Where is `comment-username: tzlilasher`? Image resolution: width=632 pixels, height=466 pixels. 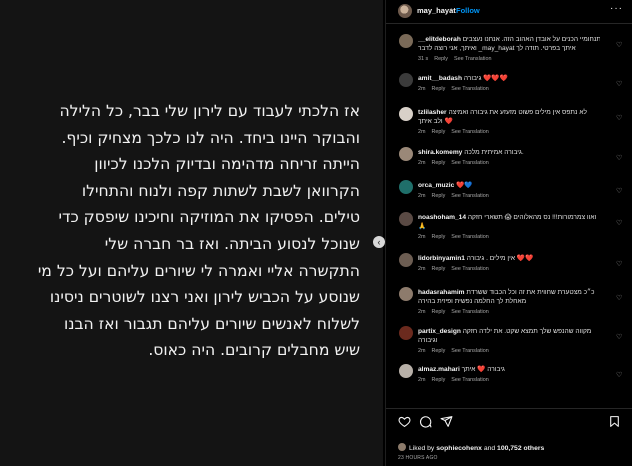 comment-username: tzlilasher is located at coordinates (432, 112).